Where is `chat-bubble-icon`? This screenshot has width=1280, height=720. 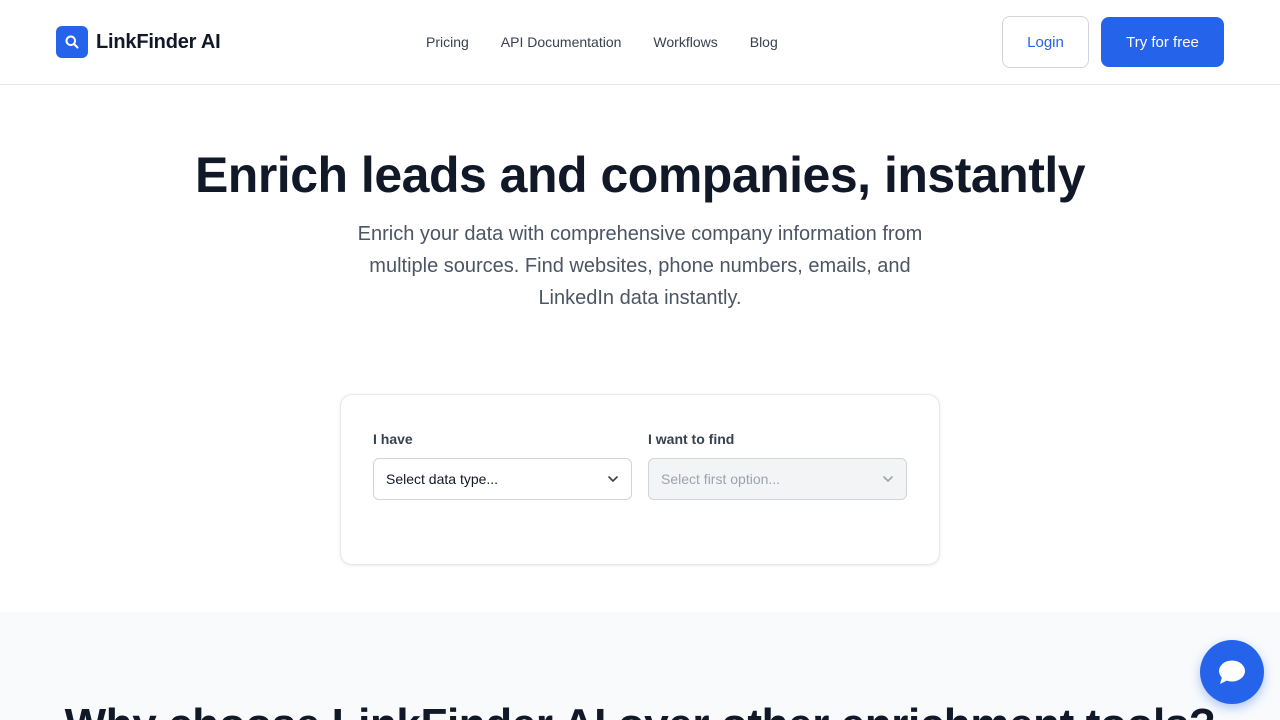 chat-bubble-icon is located at coordinates (1232, 672).